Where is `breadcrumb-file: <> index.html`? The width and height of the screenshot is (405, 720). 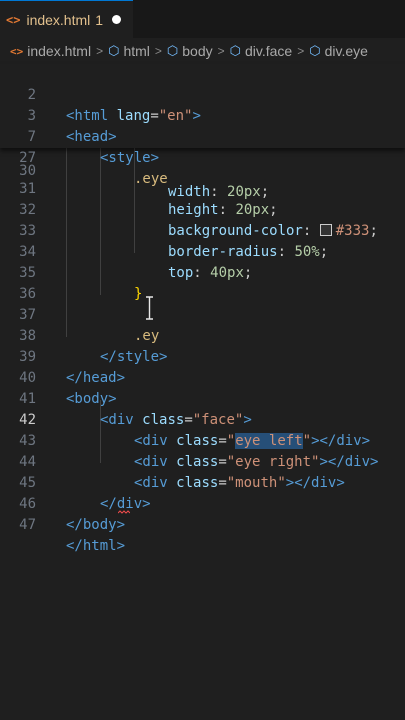
breadcrumb-file: <> index.html is located at coordinates (50, 51).